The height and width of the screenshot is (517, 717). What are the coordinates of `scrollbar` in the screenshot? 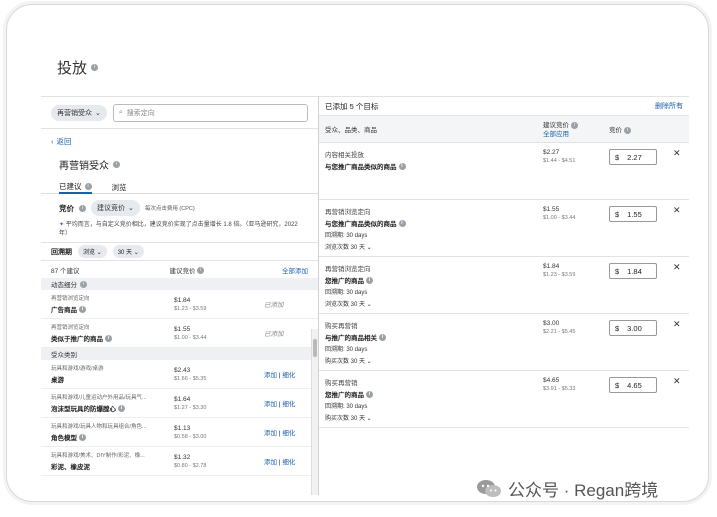 It's located at (314, 412).